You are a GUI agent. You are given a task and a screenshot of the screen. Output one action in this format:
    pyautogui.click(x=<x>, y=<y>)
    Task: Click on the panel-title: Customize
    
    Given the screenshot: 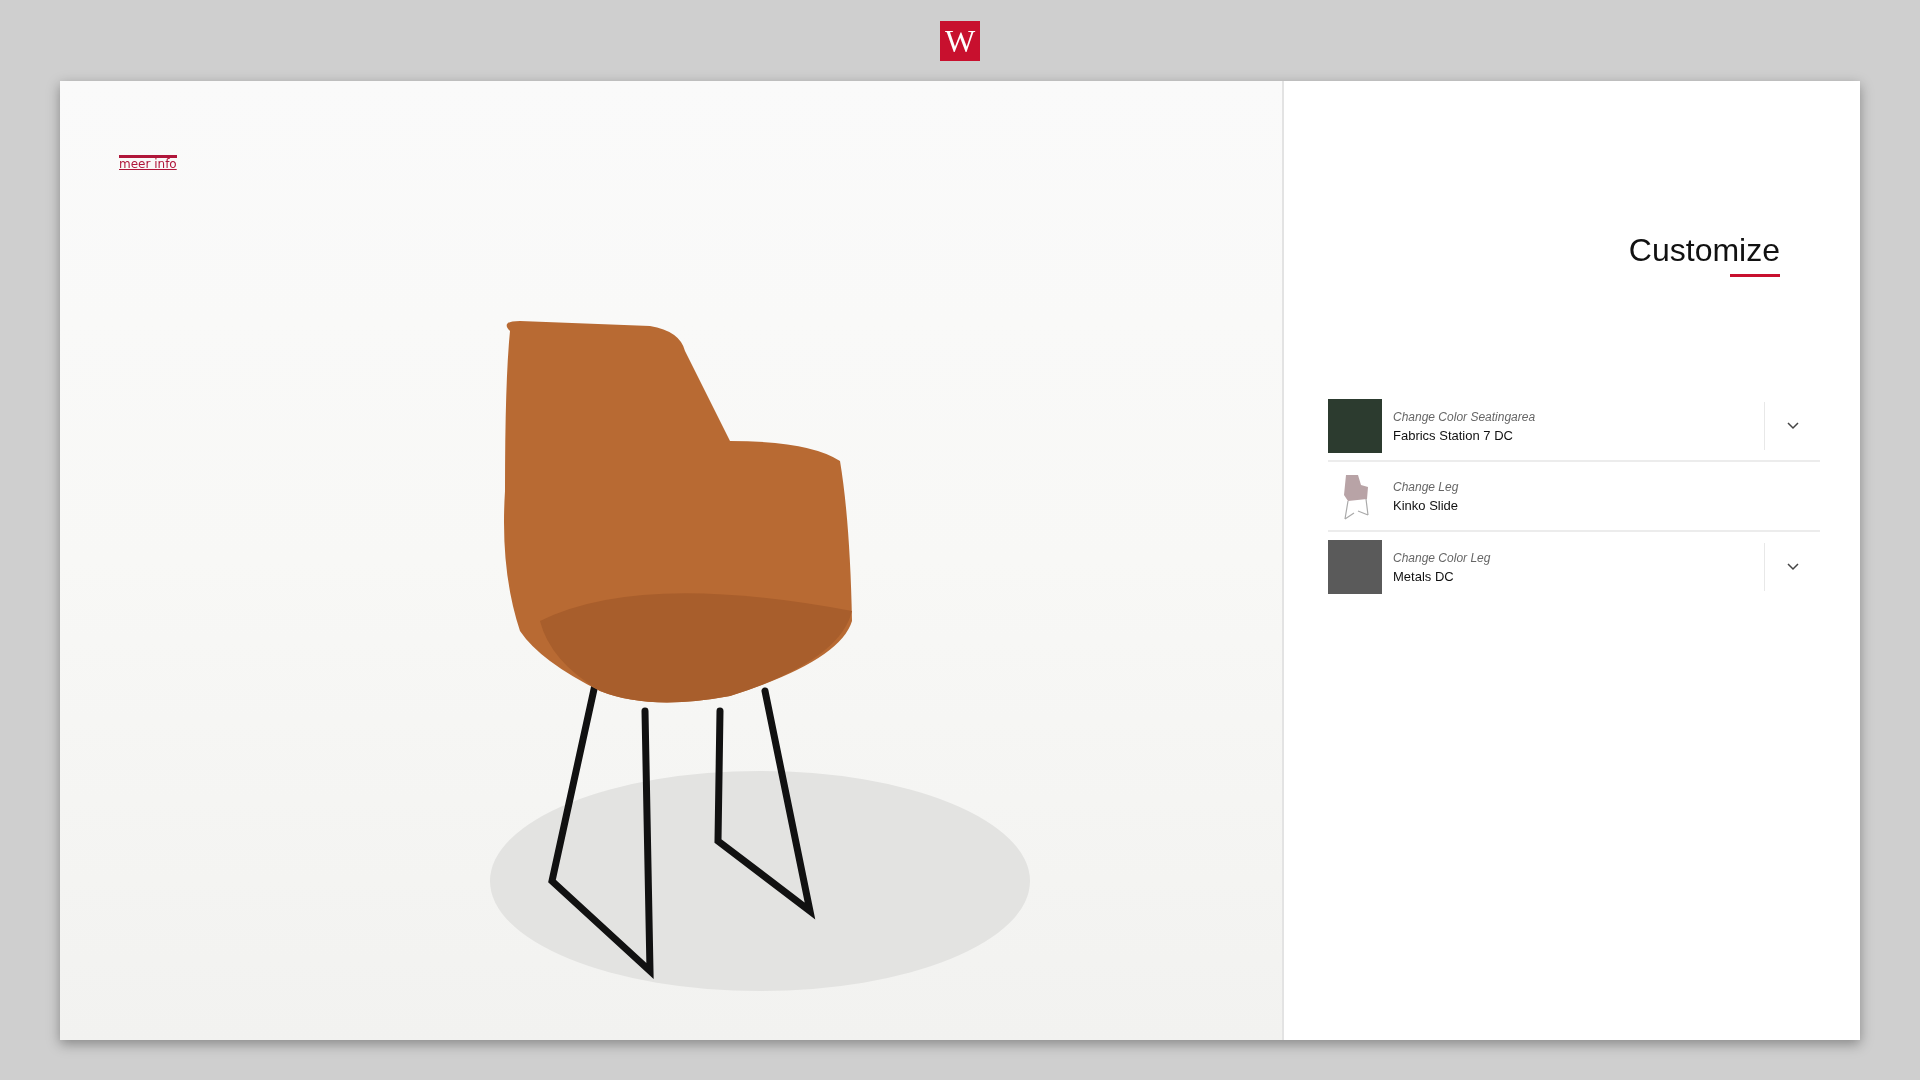 What is the action you would take?
    pyautogui.click(x=1704, y=254)
    